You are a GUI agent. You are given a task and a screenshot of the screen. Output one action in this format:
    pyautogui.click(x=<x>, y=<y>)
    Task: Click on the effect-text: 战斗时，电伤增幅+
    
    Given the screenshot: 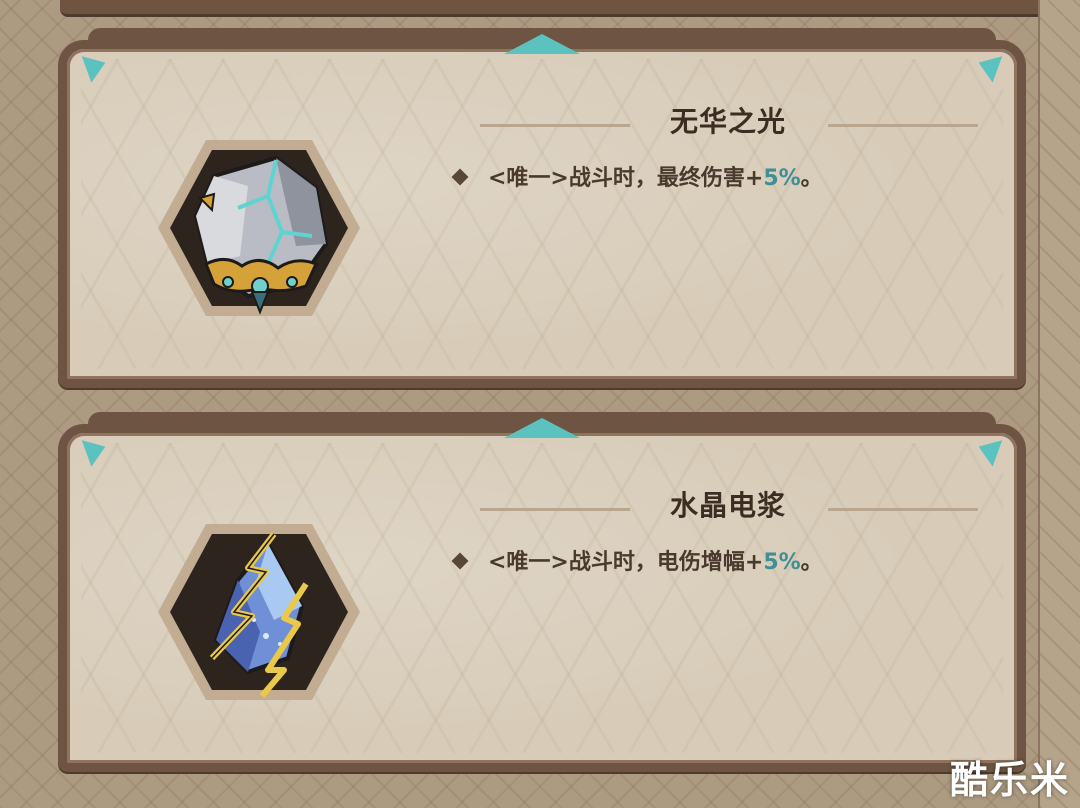 What is the action you would take?
    pyautogui.click(x=666, y=562)
    